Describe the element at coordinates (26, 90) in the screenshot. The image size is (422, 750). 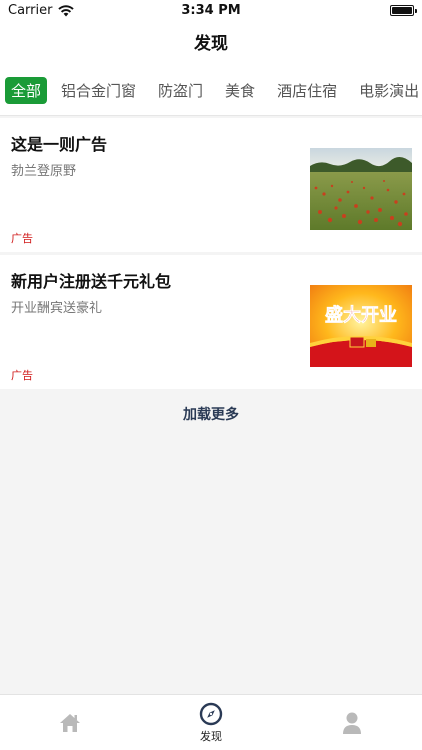
I see `tab-all: 全部` at that location.